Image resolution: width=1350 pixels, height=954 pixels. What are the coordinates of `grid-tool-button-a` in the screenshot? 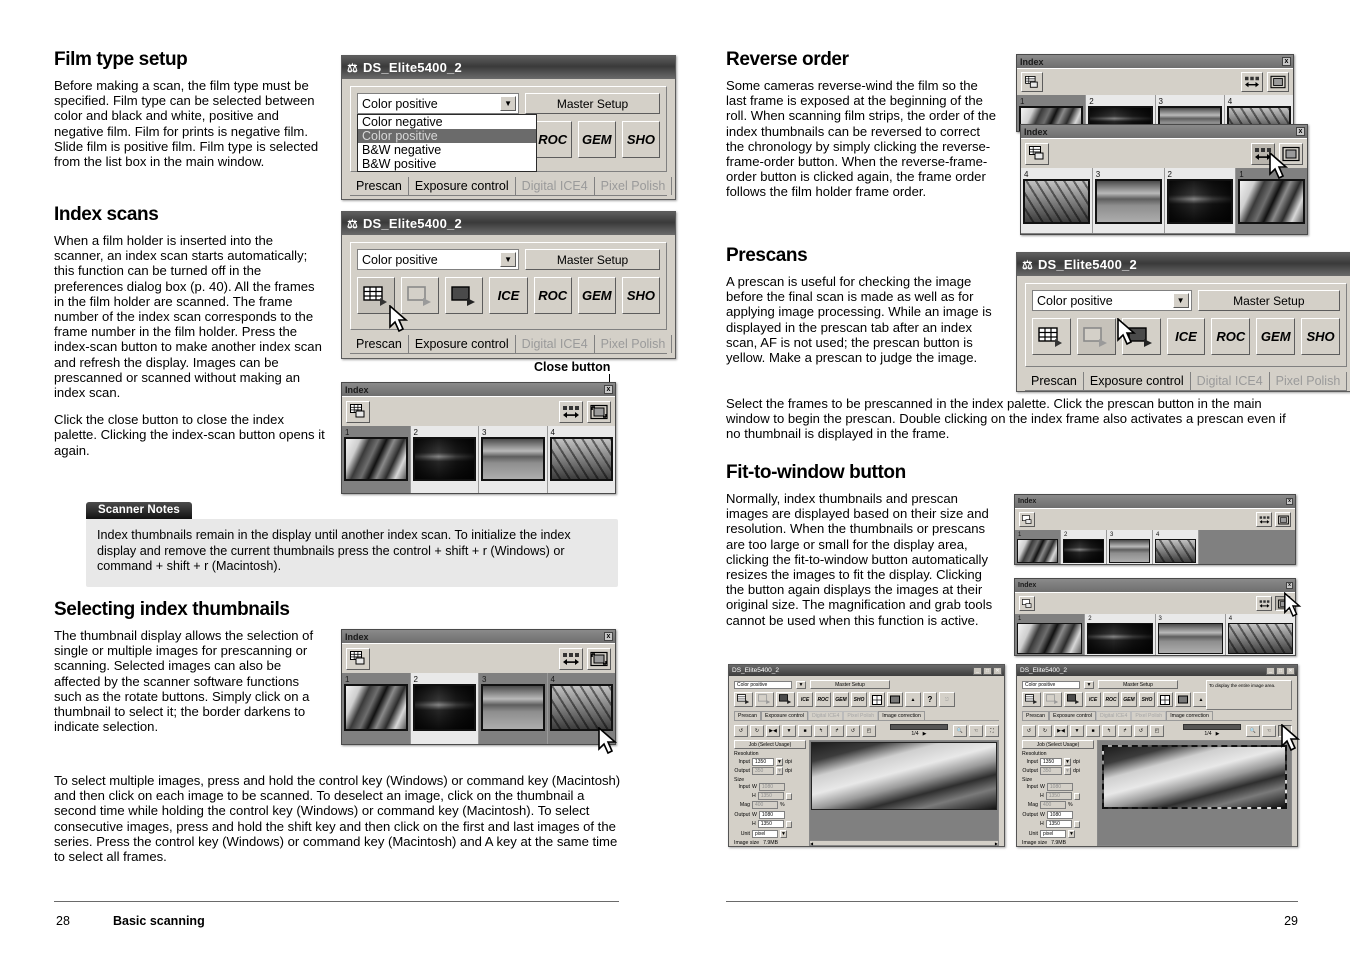 It's located at (877, 699).